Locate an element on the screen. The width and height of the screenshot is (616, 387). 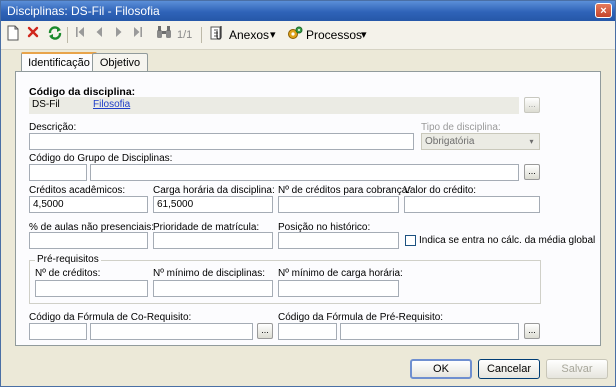
corequisito-code-input is located at coordinates (58, 331).